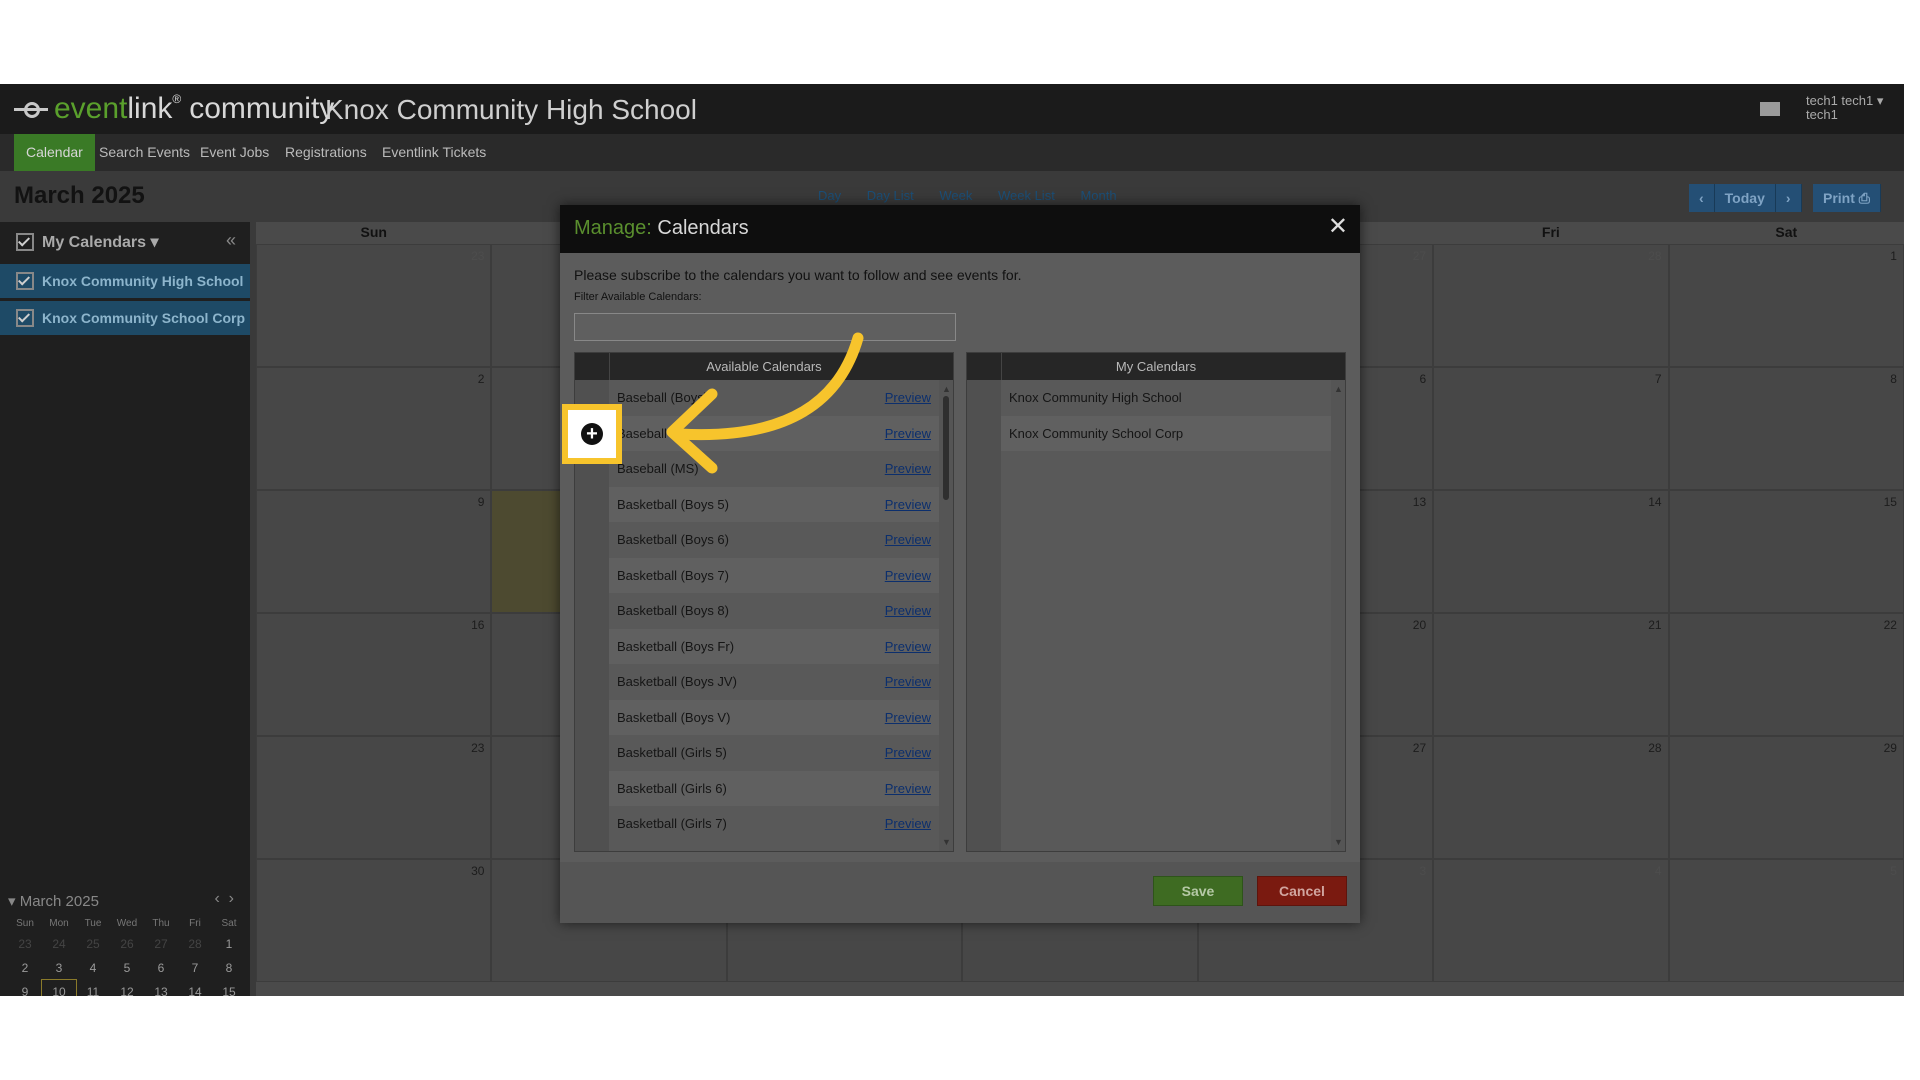 The width and height of the screenshot is (1920, 1080). What do you see at coordinates (231, 898) in the screenshot?
I see `mini-next-icon: ›` at bounding box center [231, 898].